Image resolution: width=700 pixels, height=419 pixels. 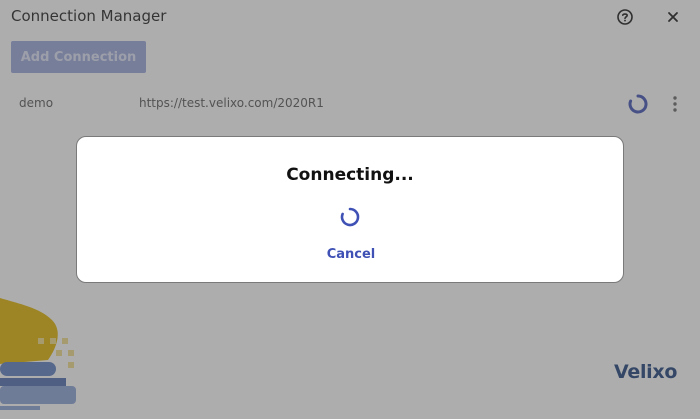 What do you see at coordinates (350, 217) in the screenshot?
I see `loading-spinner-icon` at bounding box center [350, 217].